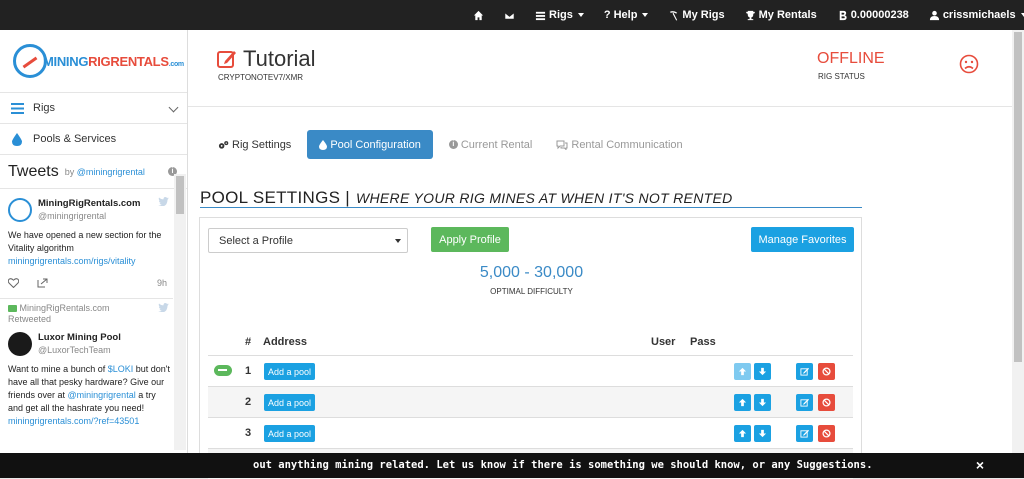  What do you see at coordinates (530, 432) in the screenshot?
I see `pool-row: 3 Add a pool` at bounding box center [530, 432].